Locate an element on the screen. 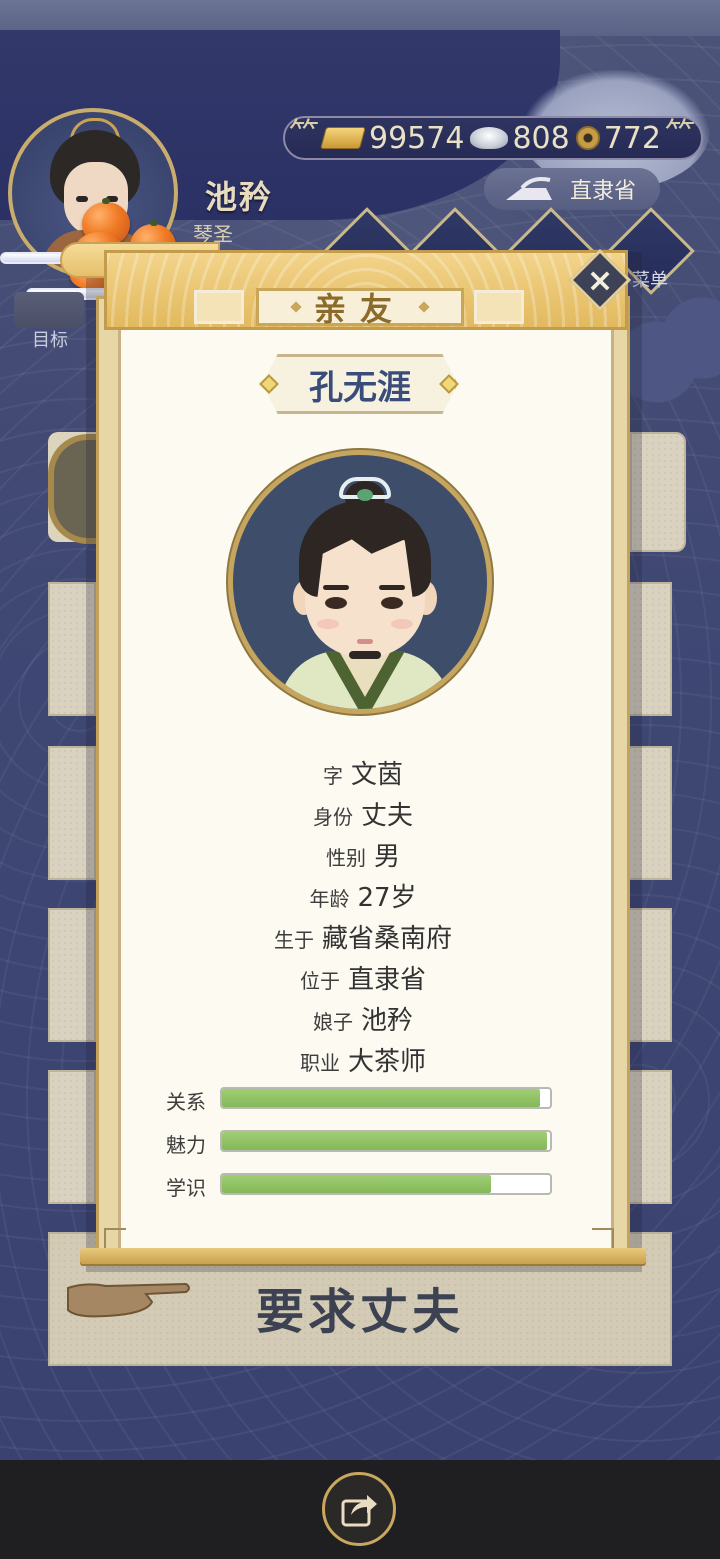 This screenshot has height=1559, width=720. dialog-title-box: 亲友 is located at coordinates (360, 308).